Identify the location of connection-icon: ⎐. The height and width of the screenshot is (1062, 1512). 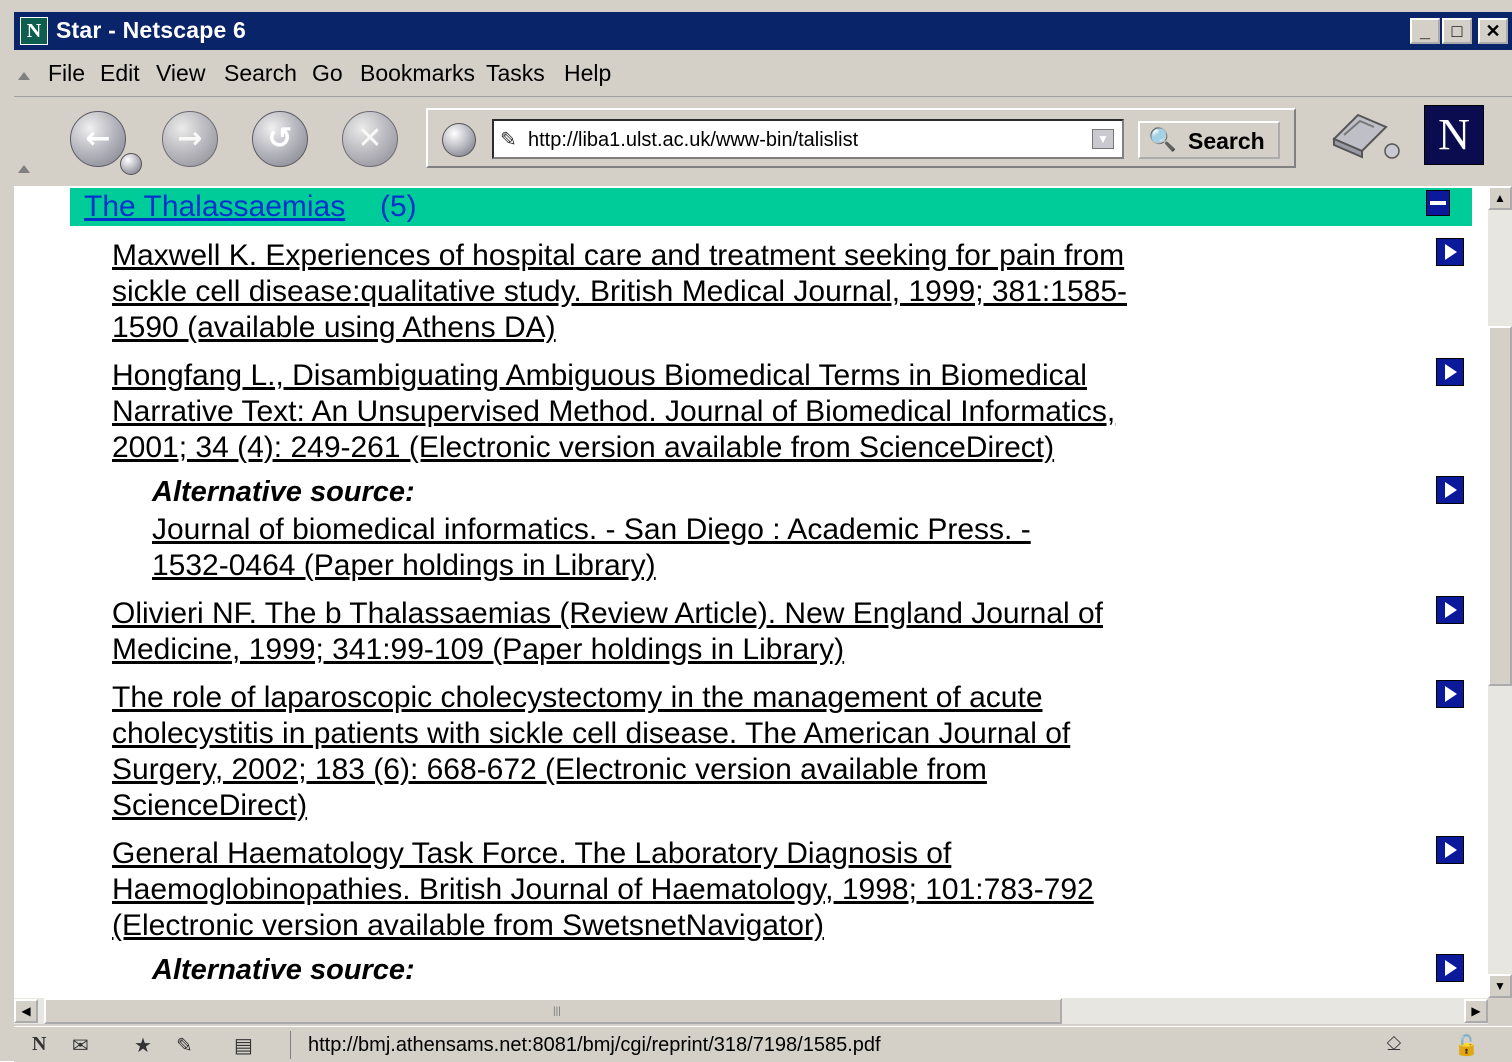
(1394, 1044).